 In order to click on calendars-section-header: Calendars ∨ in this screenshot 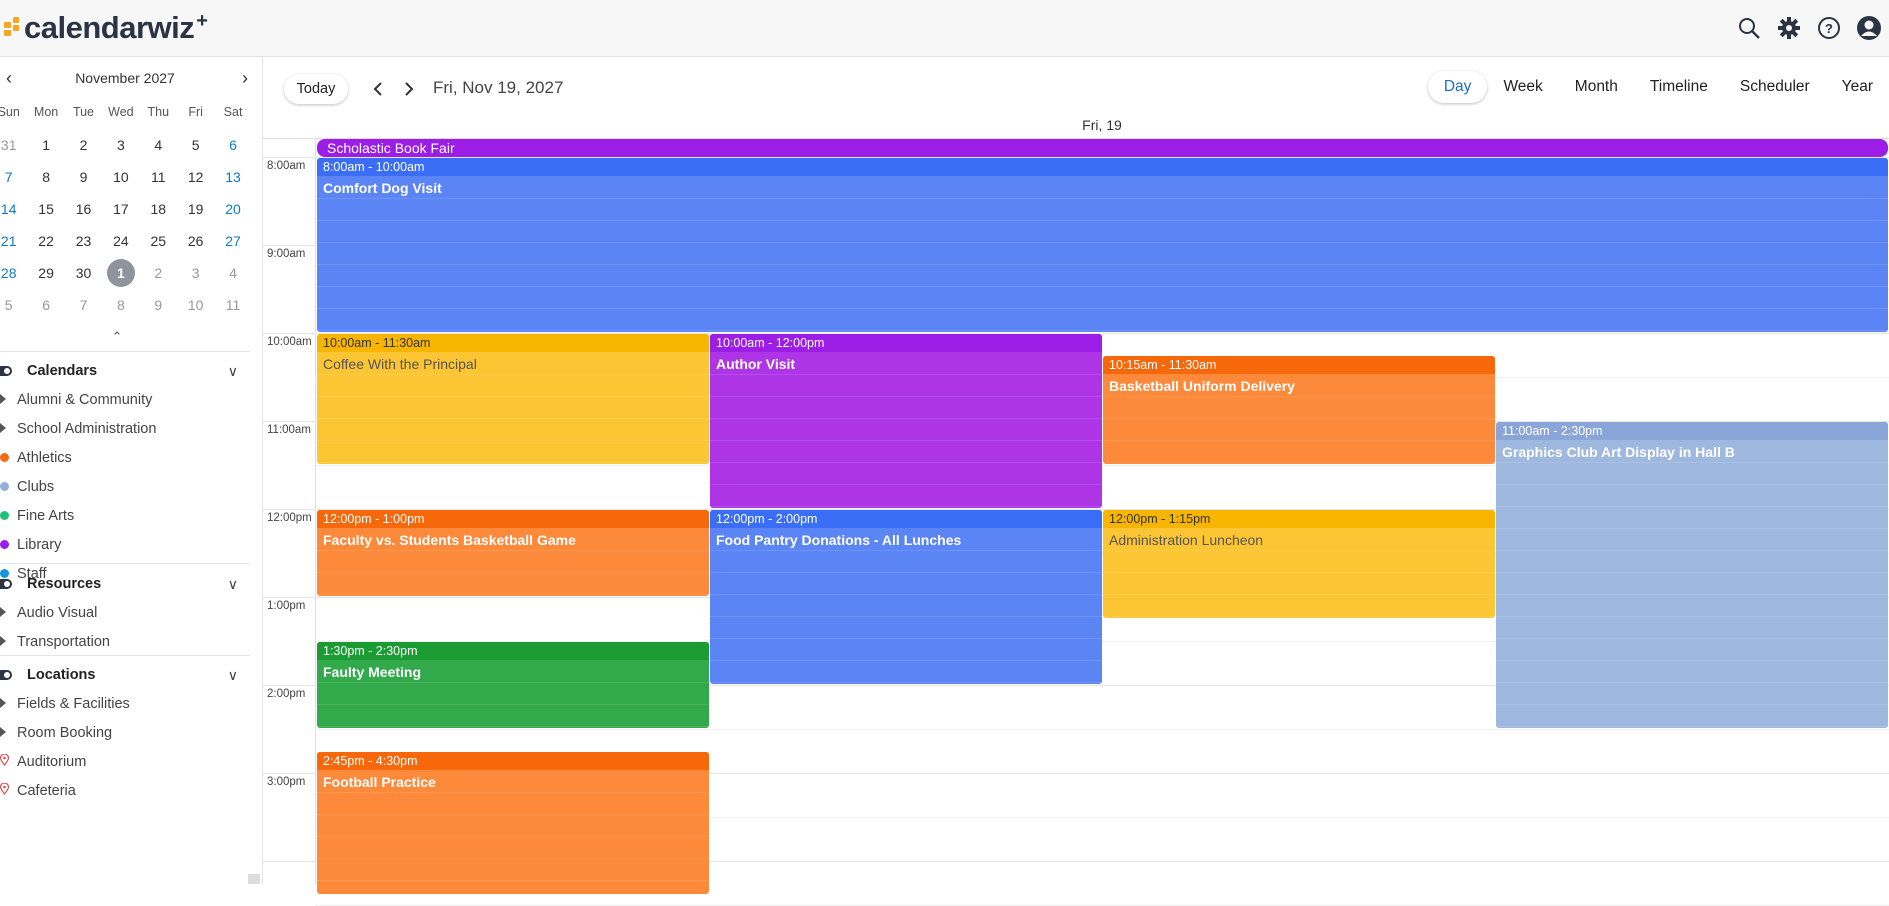, I will do `click(125, 371)`.